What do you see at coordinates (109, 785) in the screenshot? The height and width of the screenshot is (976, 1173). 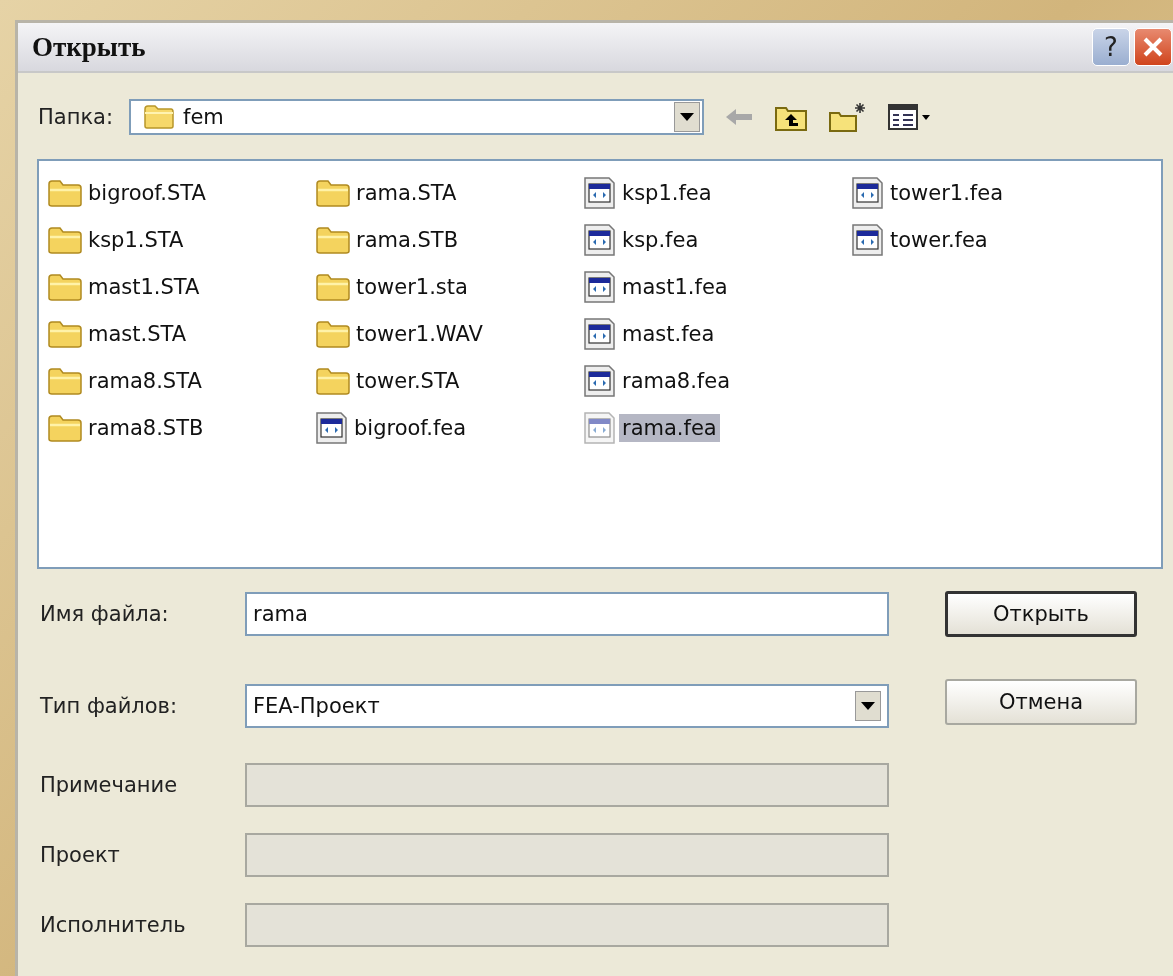 I see `field-label: Примечание` at bounding box center [109, 785].